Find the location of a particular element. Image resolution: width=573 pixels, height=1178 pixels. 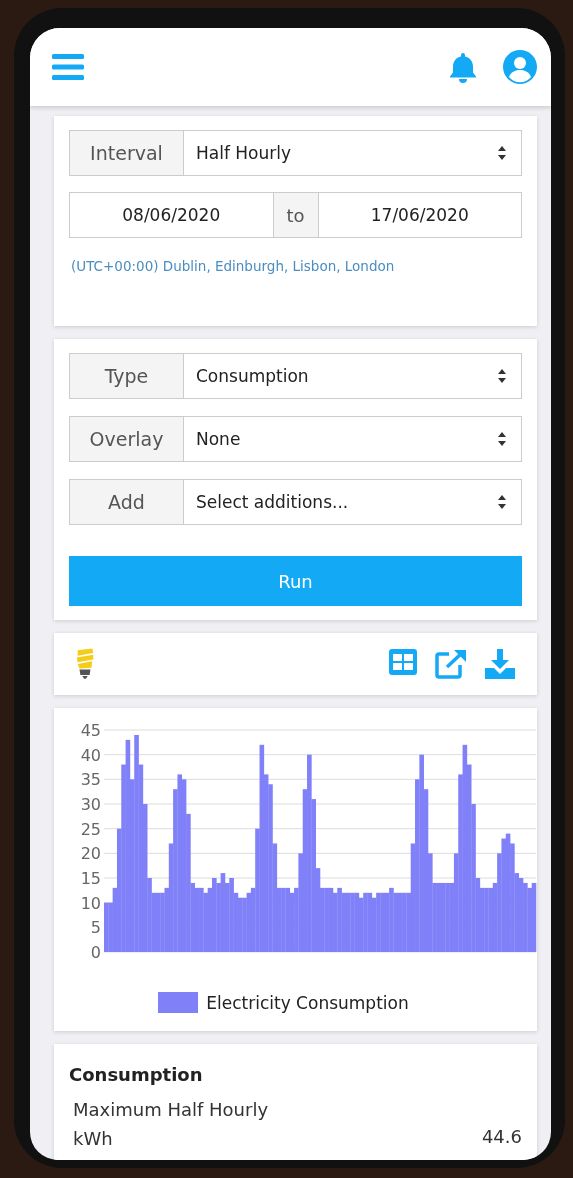

field-label: Add is located at coordinates (127, 502).